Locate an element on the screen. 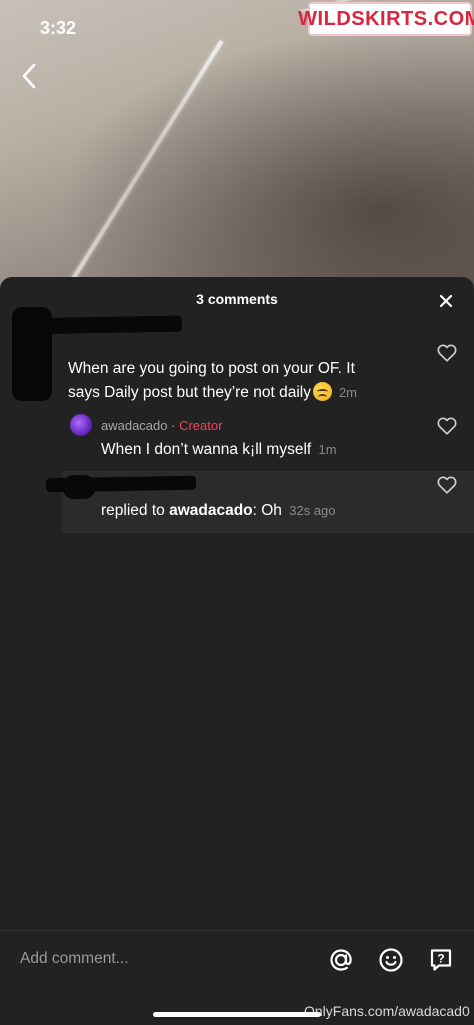 The image size is (474, 1025). like-nested-reply-button is located at coordinates (447, 485).